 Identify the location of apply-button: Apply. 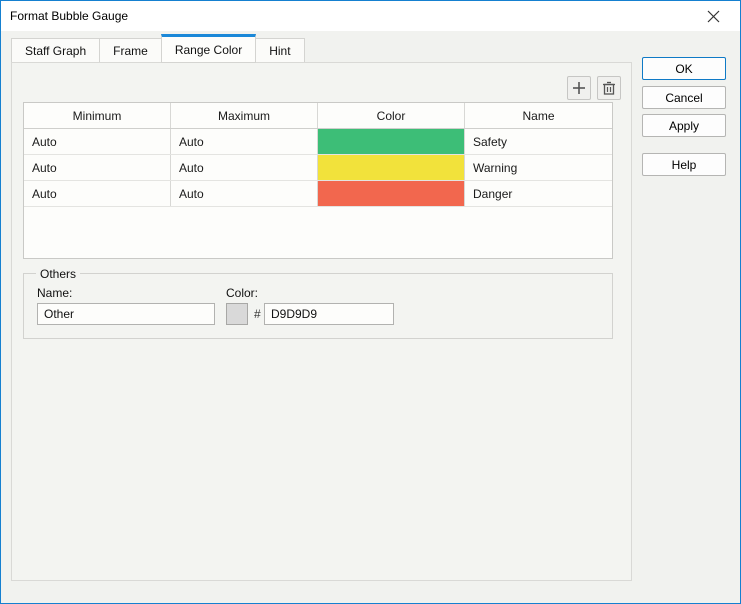
(684, 125).